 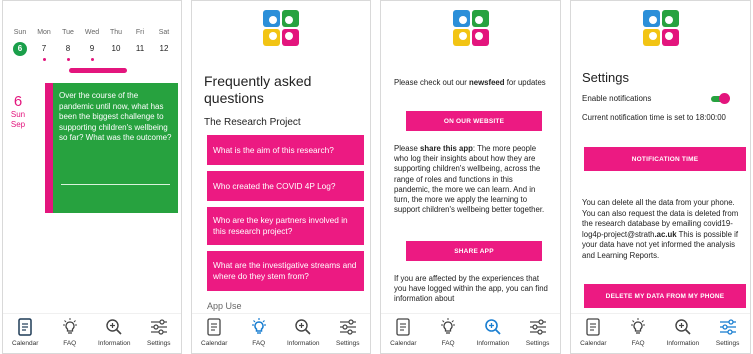 I want to click on selected-date-month: Sep, so click(x=18, y=124).